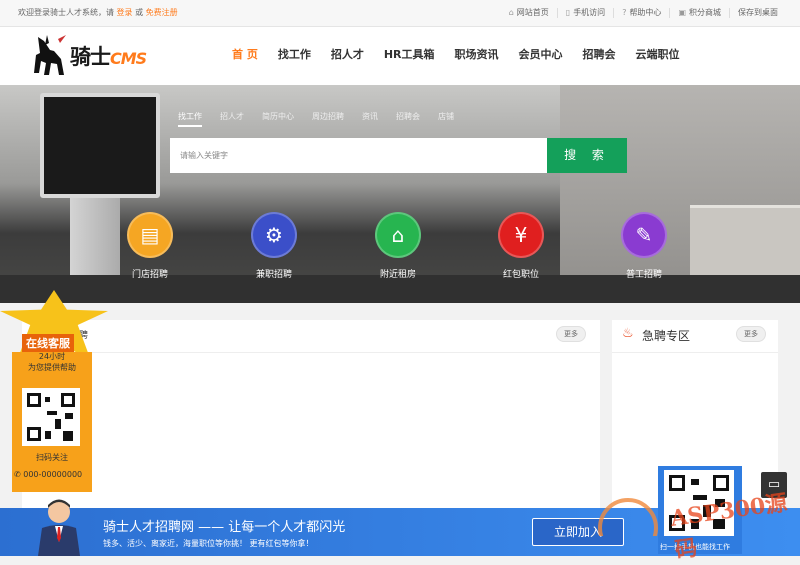 This screenshot has width=800, height=565. Describe the element at coordinates (328, 119) in the screenshot. I see `search-tab-nearby: 周边招聘` at that location.